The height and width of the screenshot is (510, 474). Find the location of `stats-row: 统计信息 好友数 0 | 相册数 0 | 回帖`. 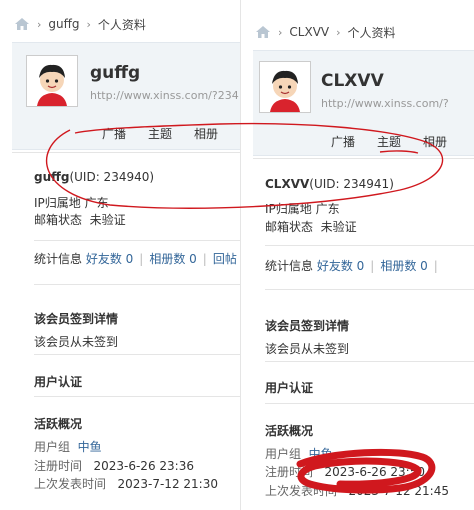

stats-row: 统计信息 好友数 0 | 相册数 0 | 回帖 is located at coordinates (135, 259).